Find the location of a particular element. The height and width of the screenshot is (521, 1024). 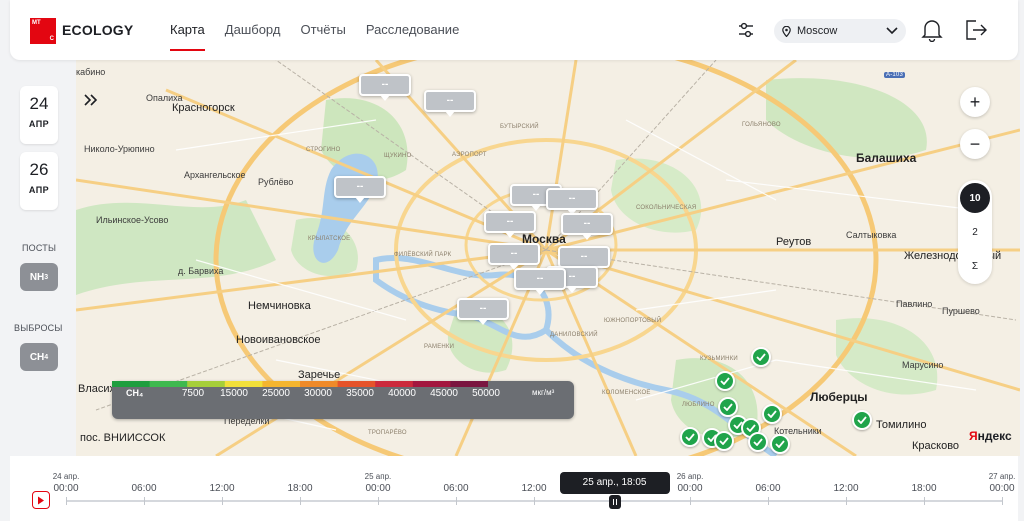

zoom-out-button: − is located at coordinates (975, 144).